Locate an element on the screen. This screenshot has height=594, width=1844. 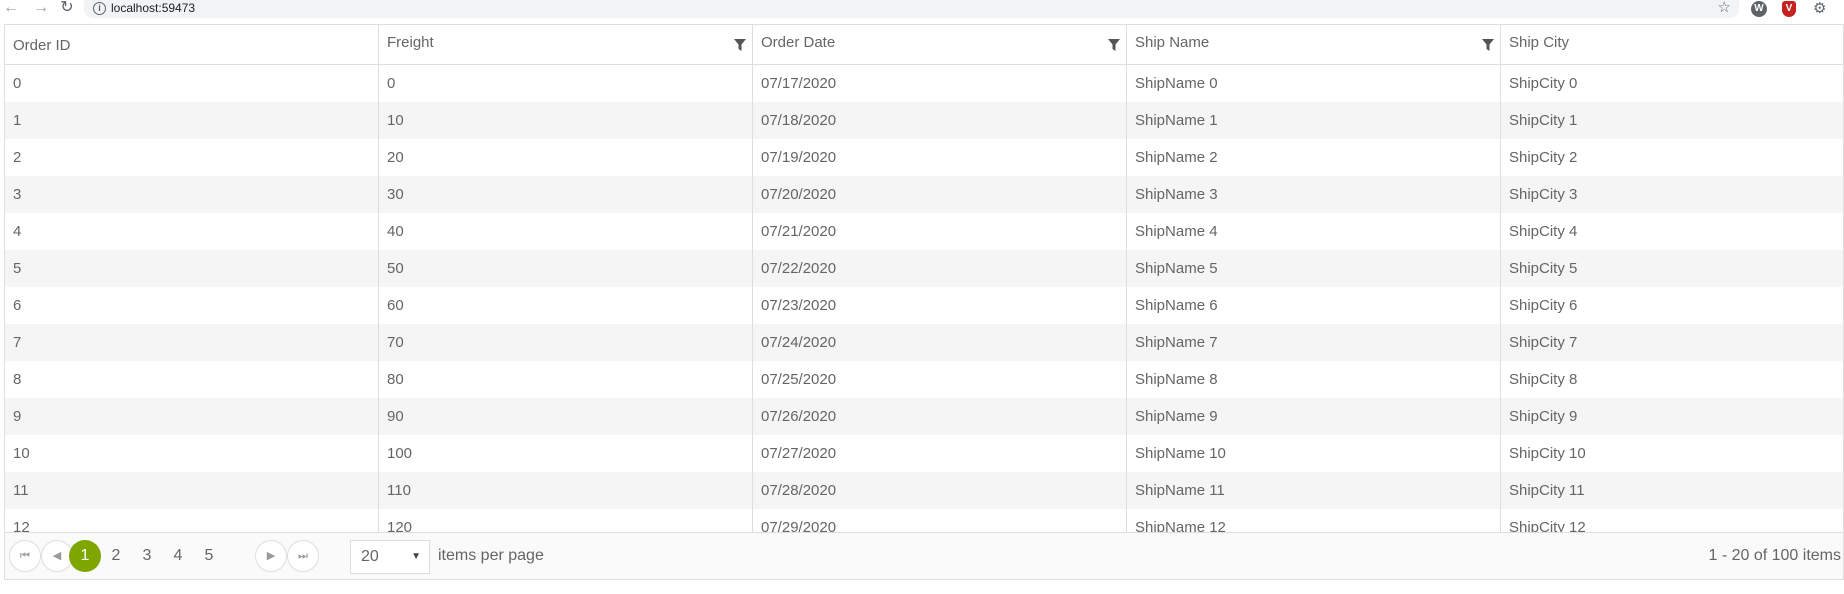
column-header-order-date: Order Date is located at coordinates (940, 44).